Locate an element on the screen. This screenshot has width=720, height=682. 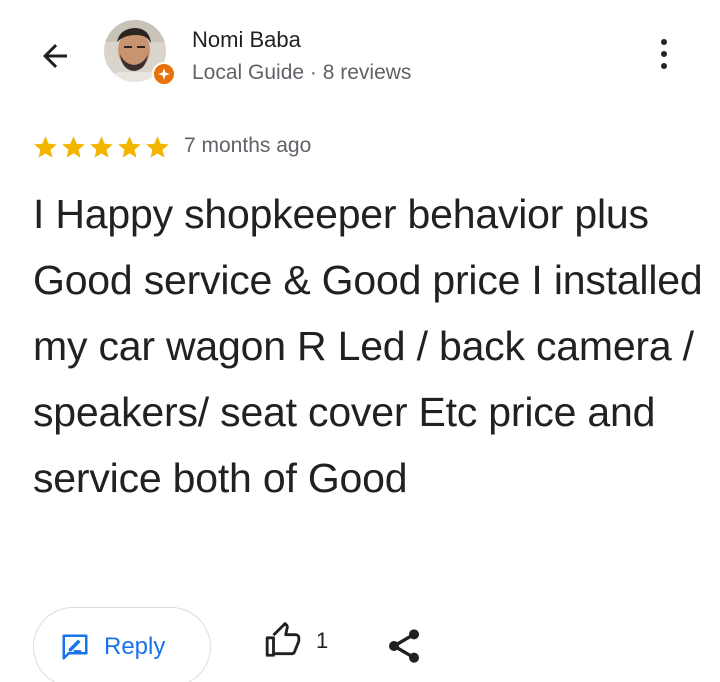
back-button is located at coordinates (55, 56).